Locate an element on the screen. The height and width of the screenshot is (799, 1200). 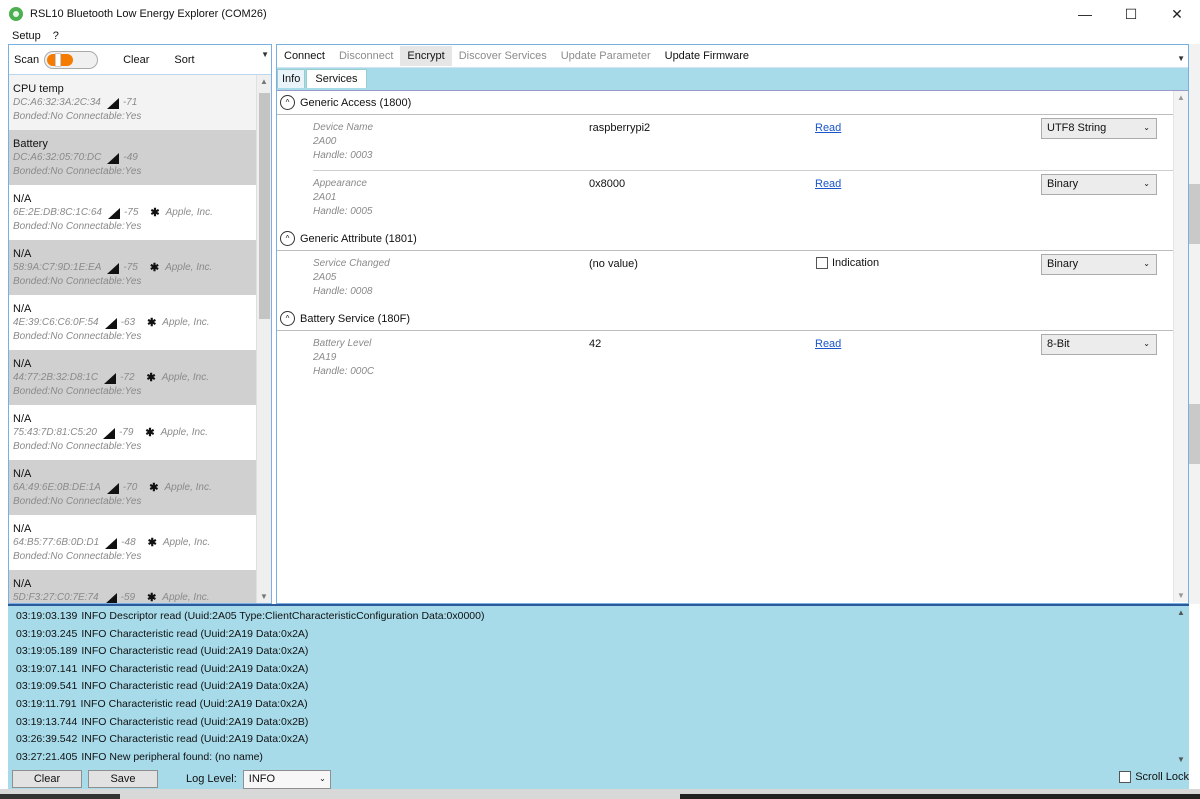
action-overflow-icon: ▼ is located at coordinates (1181, 58).